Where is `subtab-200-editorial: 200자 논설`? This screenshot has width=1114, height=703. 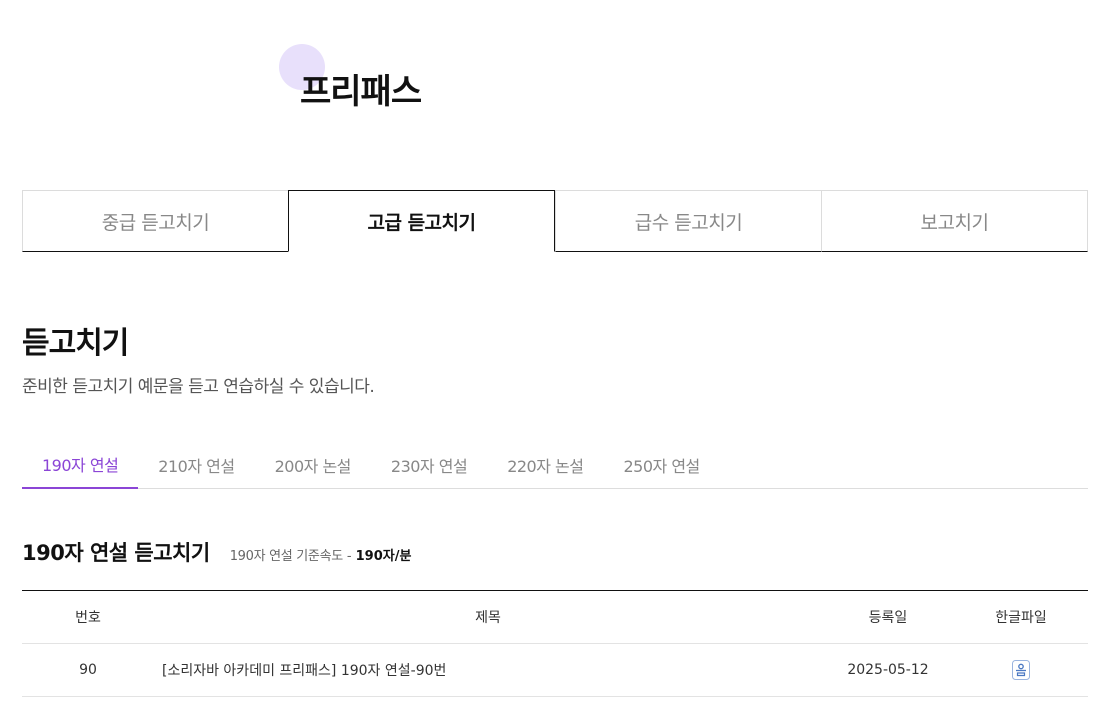 subtab-200-editorial: 200자 논설 is located at coordinates (313, 464).